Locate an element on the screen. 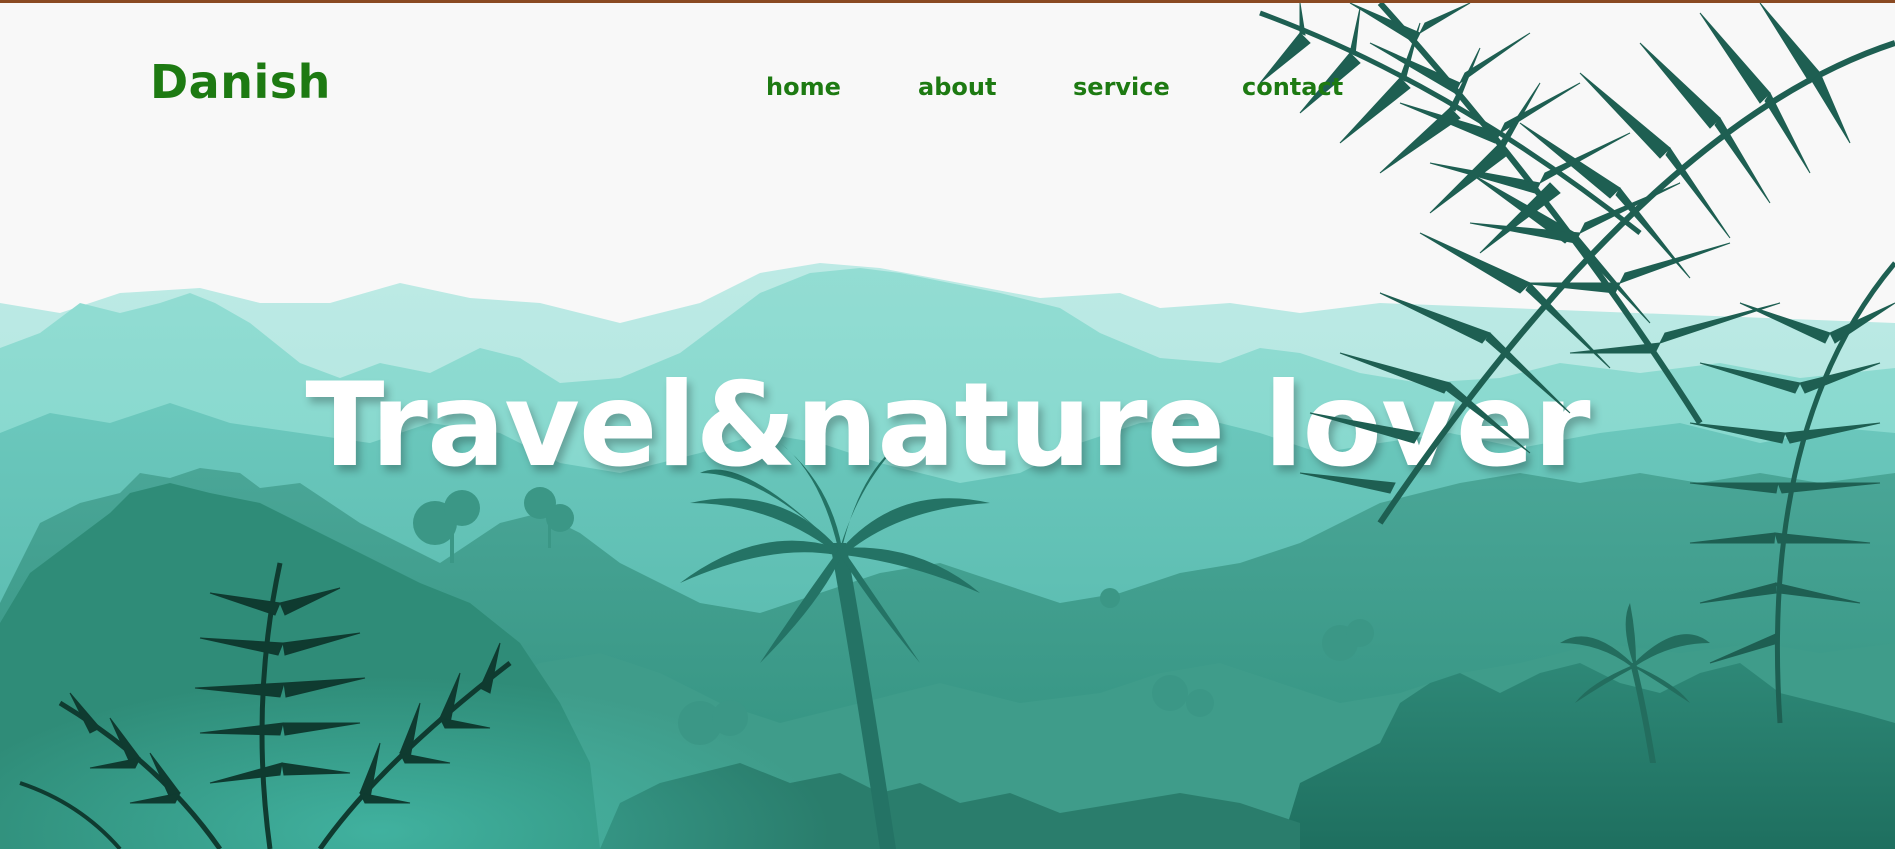  nav-link-home: home is located at coordinates (803, 87).